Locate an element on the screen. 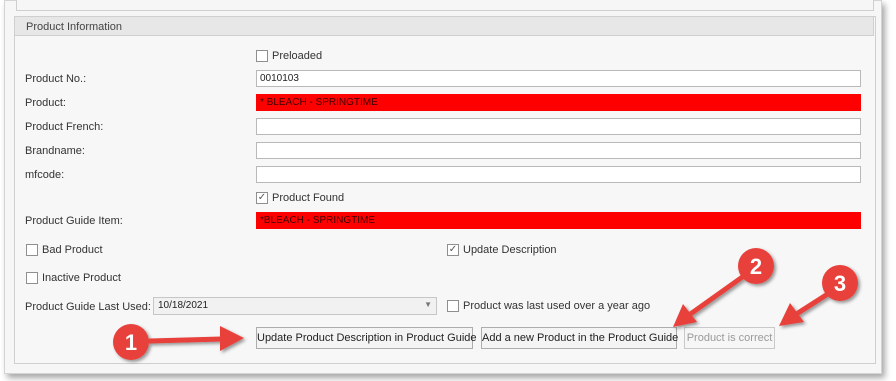 Image resolution: width=896 pixels, height=381 pixels. annotation-number-3: 3 is located at coordinates (840, 283).